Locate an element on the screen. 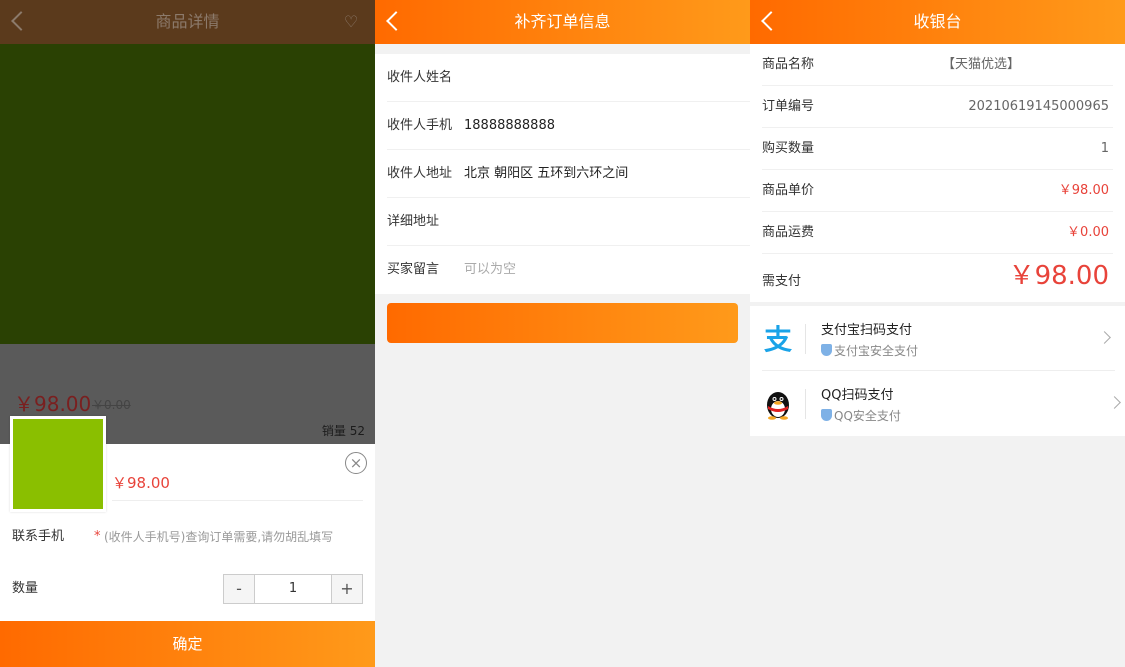  quantity-input: 1 is located at coordinates (293, 589).